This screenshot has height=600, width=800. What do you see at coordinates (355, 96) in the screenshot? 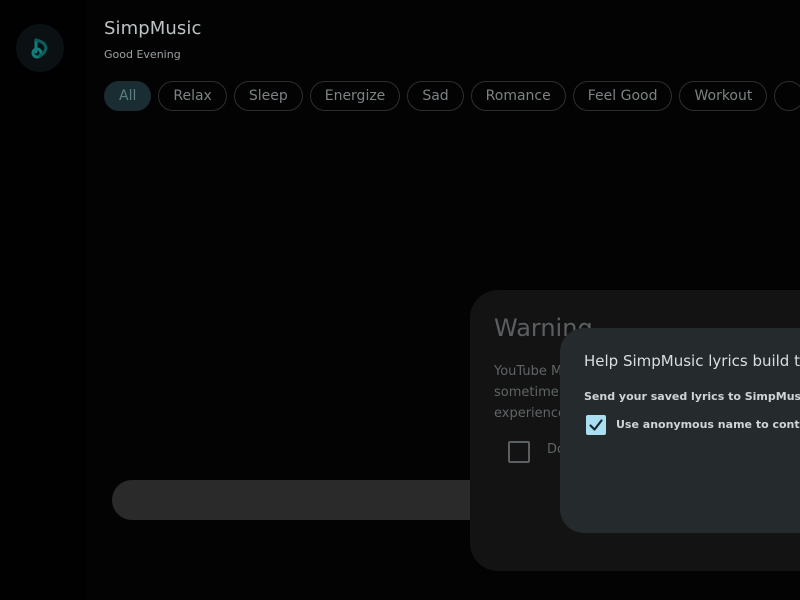
I see `chip-energize: Energize` at bounding box center [355, 96].